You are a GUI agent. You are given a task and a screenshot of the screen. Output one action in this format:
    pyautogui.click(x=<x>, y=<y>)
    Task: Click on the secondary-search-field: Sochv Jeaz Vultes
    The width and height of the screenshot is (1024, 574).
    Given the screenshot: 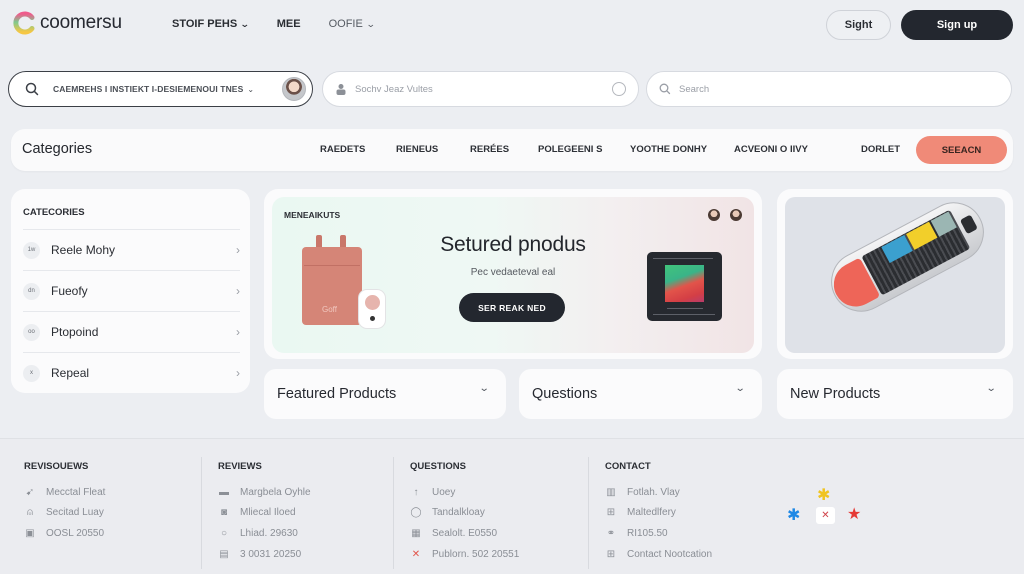 What is the action you would take?
    pyautogui.click(x=480, y=89)
    